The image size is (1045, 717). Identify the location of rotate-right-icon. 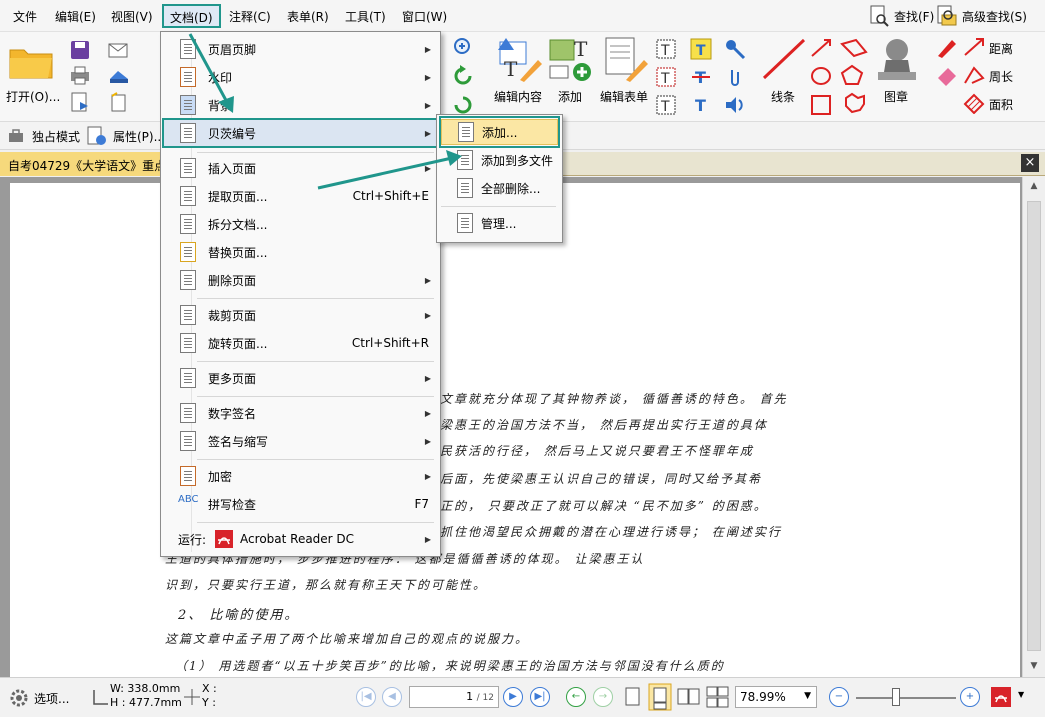
(464, 105).